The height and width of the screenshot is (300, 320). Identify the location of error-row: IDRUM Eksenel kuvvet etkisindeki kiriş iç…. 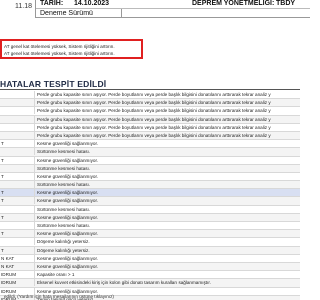
(150, 283).